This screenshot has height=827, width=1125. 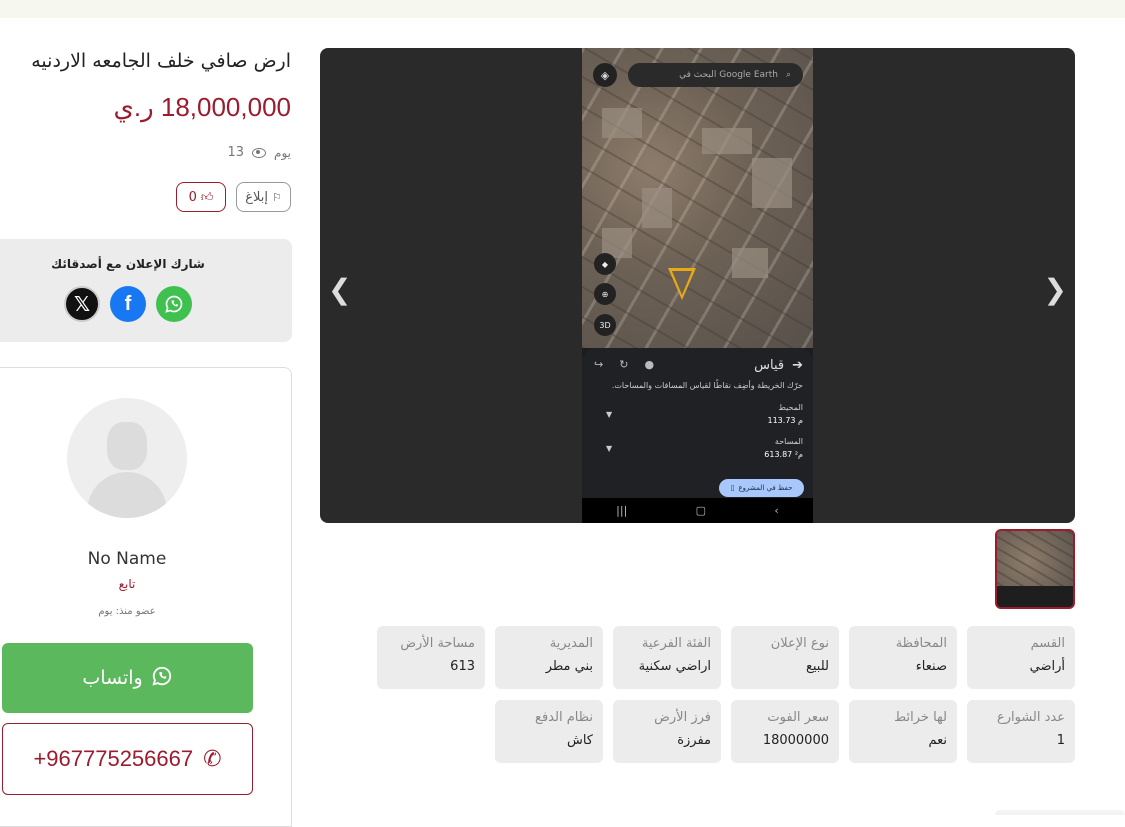 I want to click on listing-price: 18,000,000 ر.ي, so click(x=202, y=107).